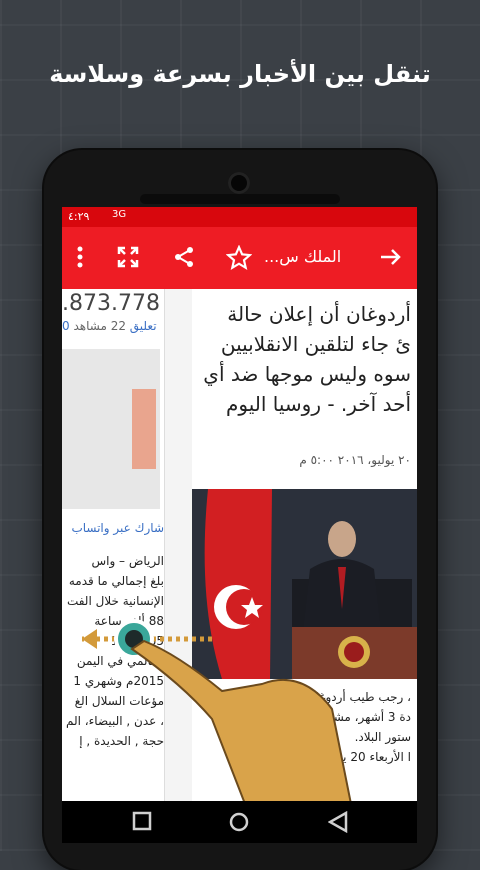 The image size is (480, 870). I want to click on earpiece, so click(240, 199).